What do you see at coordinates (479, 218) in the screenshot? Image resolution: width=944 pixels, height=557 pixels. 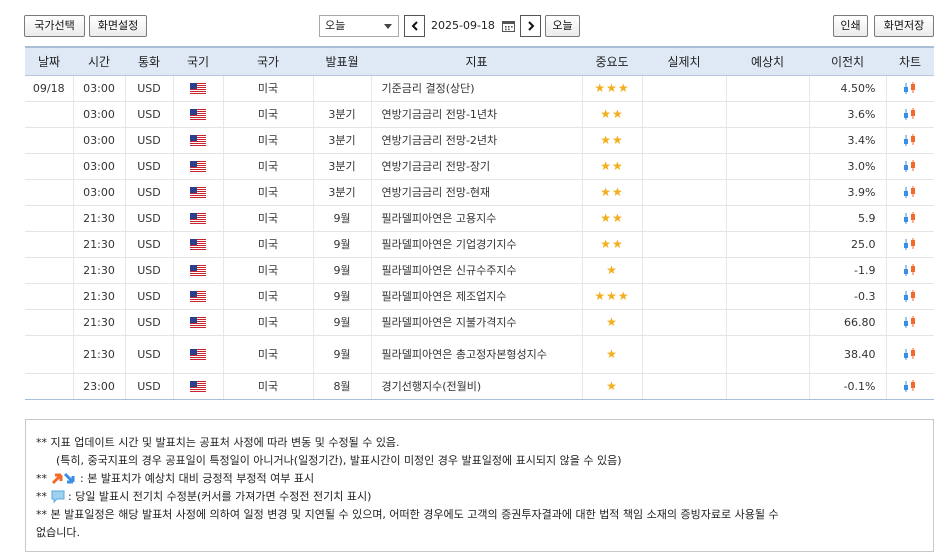 I see `table-row: 21:30 USD 미국 9월 필라델피아연은 고용지수 ★★ 5.9` at bounding box center [479, 218].